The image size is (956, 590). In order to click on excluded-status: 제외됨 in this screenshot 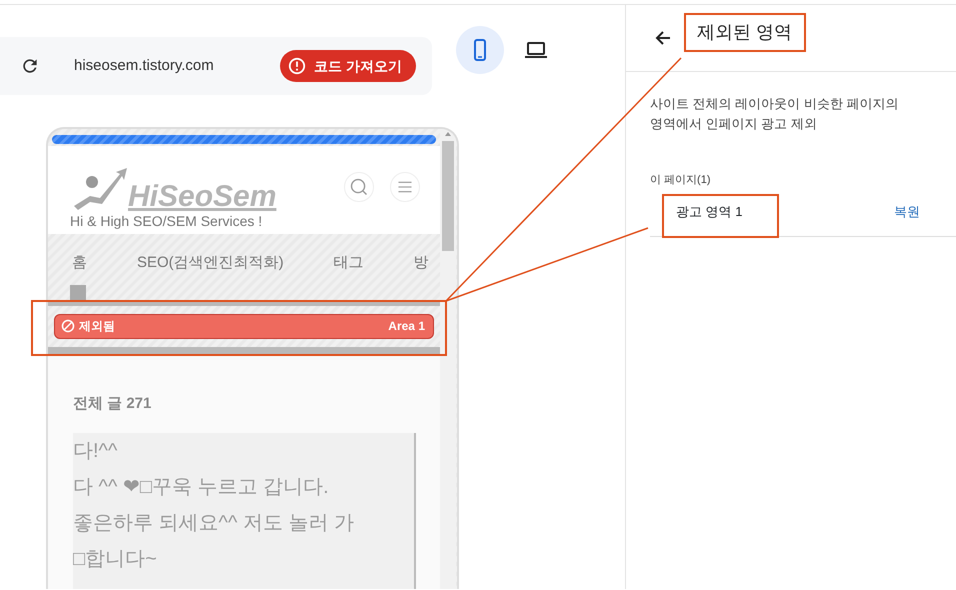, I will do `click(97, 326)`.